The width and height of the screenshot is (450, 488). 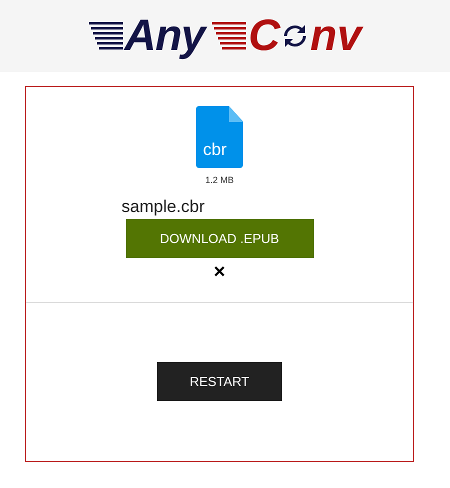 I want to click on logo-text: nv, so click(x=336, y=36).